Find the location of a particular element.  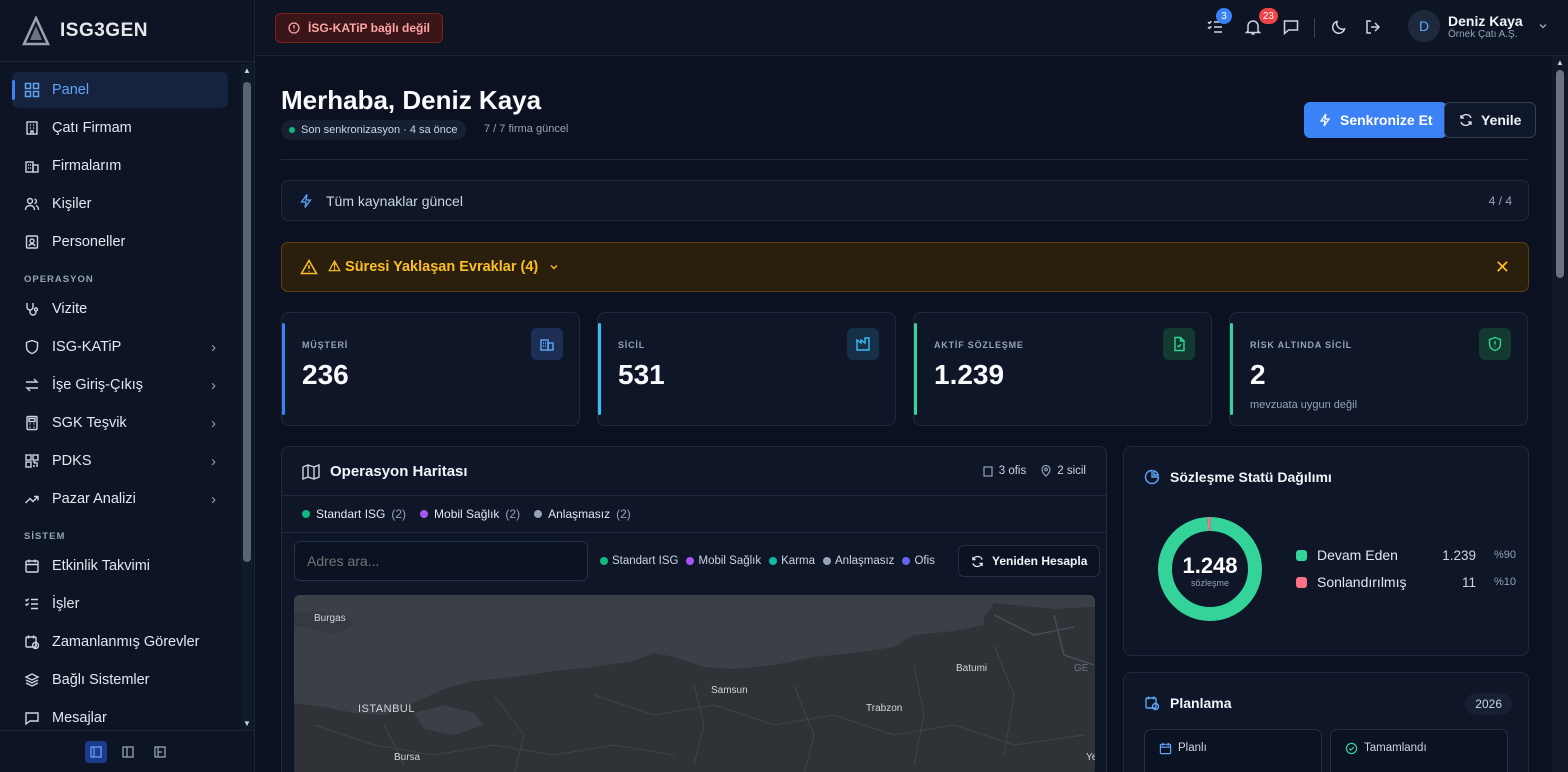

recalculate-button: Yeniden Hesapla is located at coordinates (1029, 561).